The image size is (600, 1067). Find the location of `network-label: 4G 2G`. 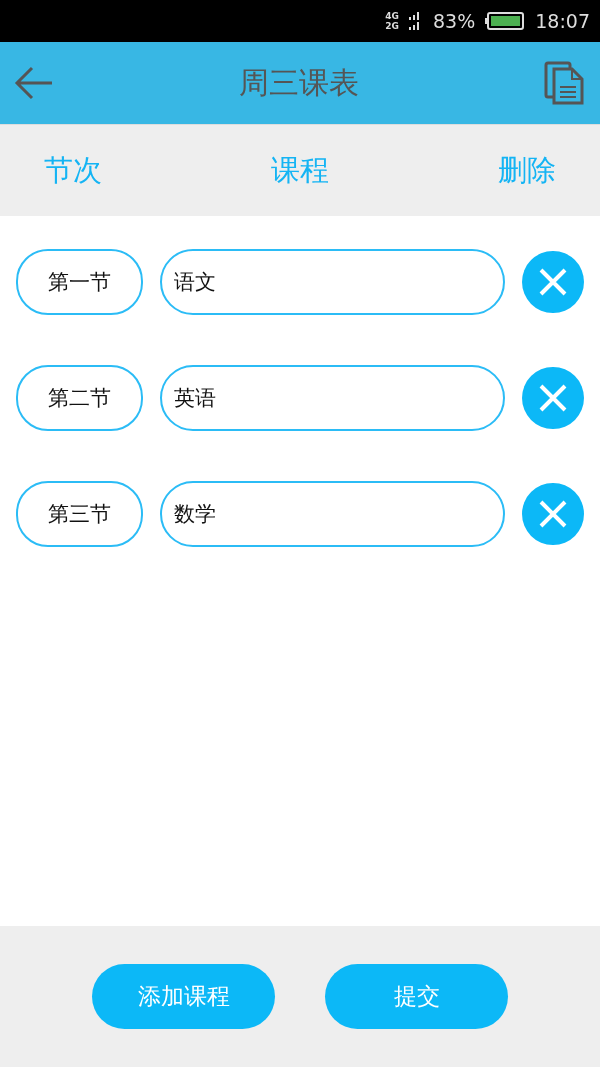

network-label: 4G 2G is located at coordinates (392, 21).